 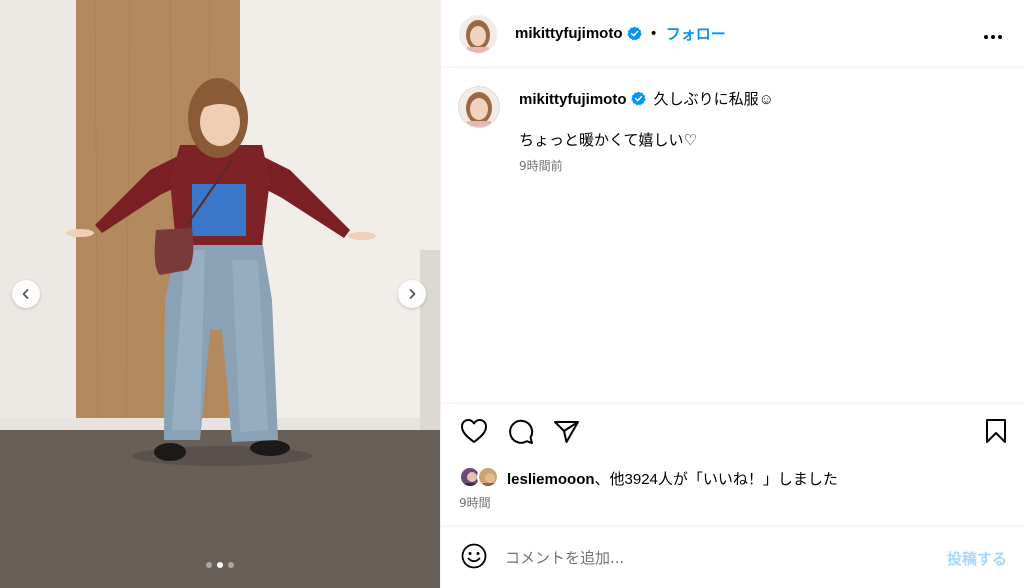 I want to click on chevron-left-icon, so click(x=26, y=294).